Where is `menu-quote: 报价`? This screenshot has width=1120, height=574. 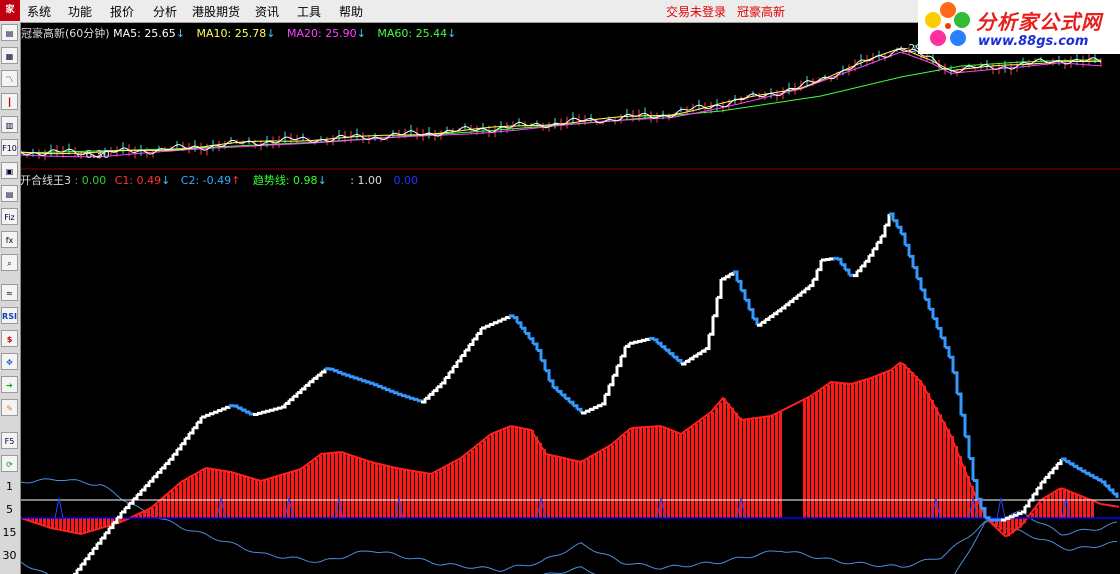
menu-quote: 报价 is located at coordinates (122, 11).